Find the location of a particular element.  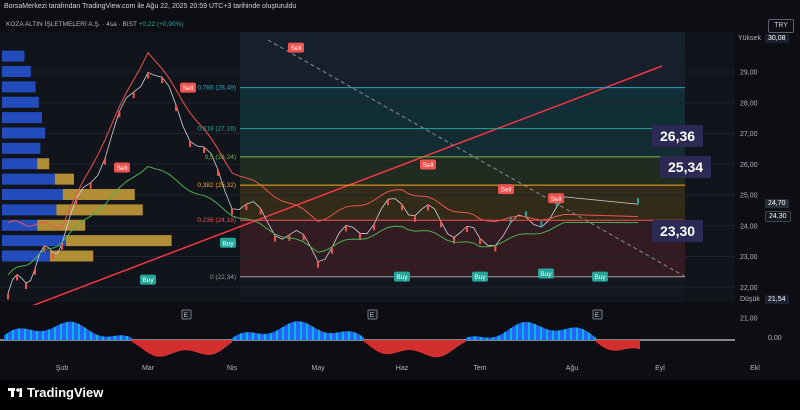

last-price-tag: 24,70 is located at coordinates (777, 203).